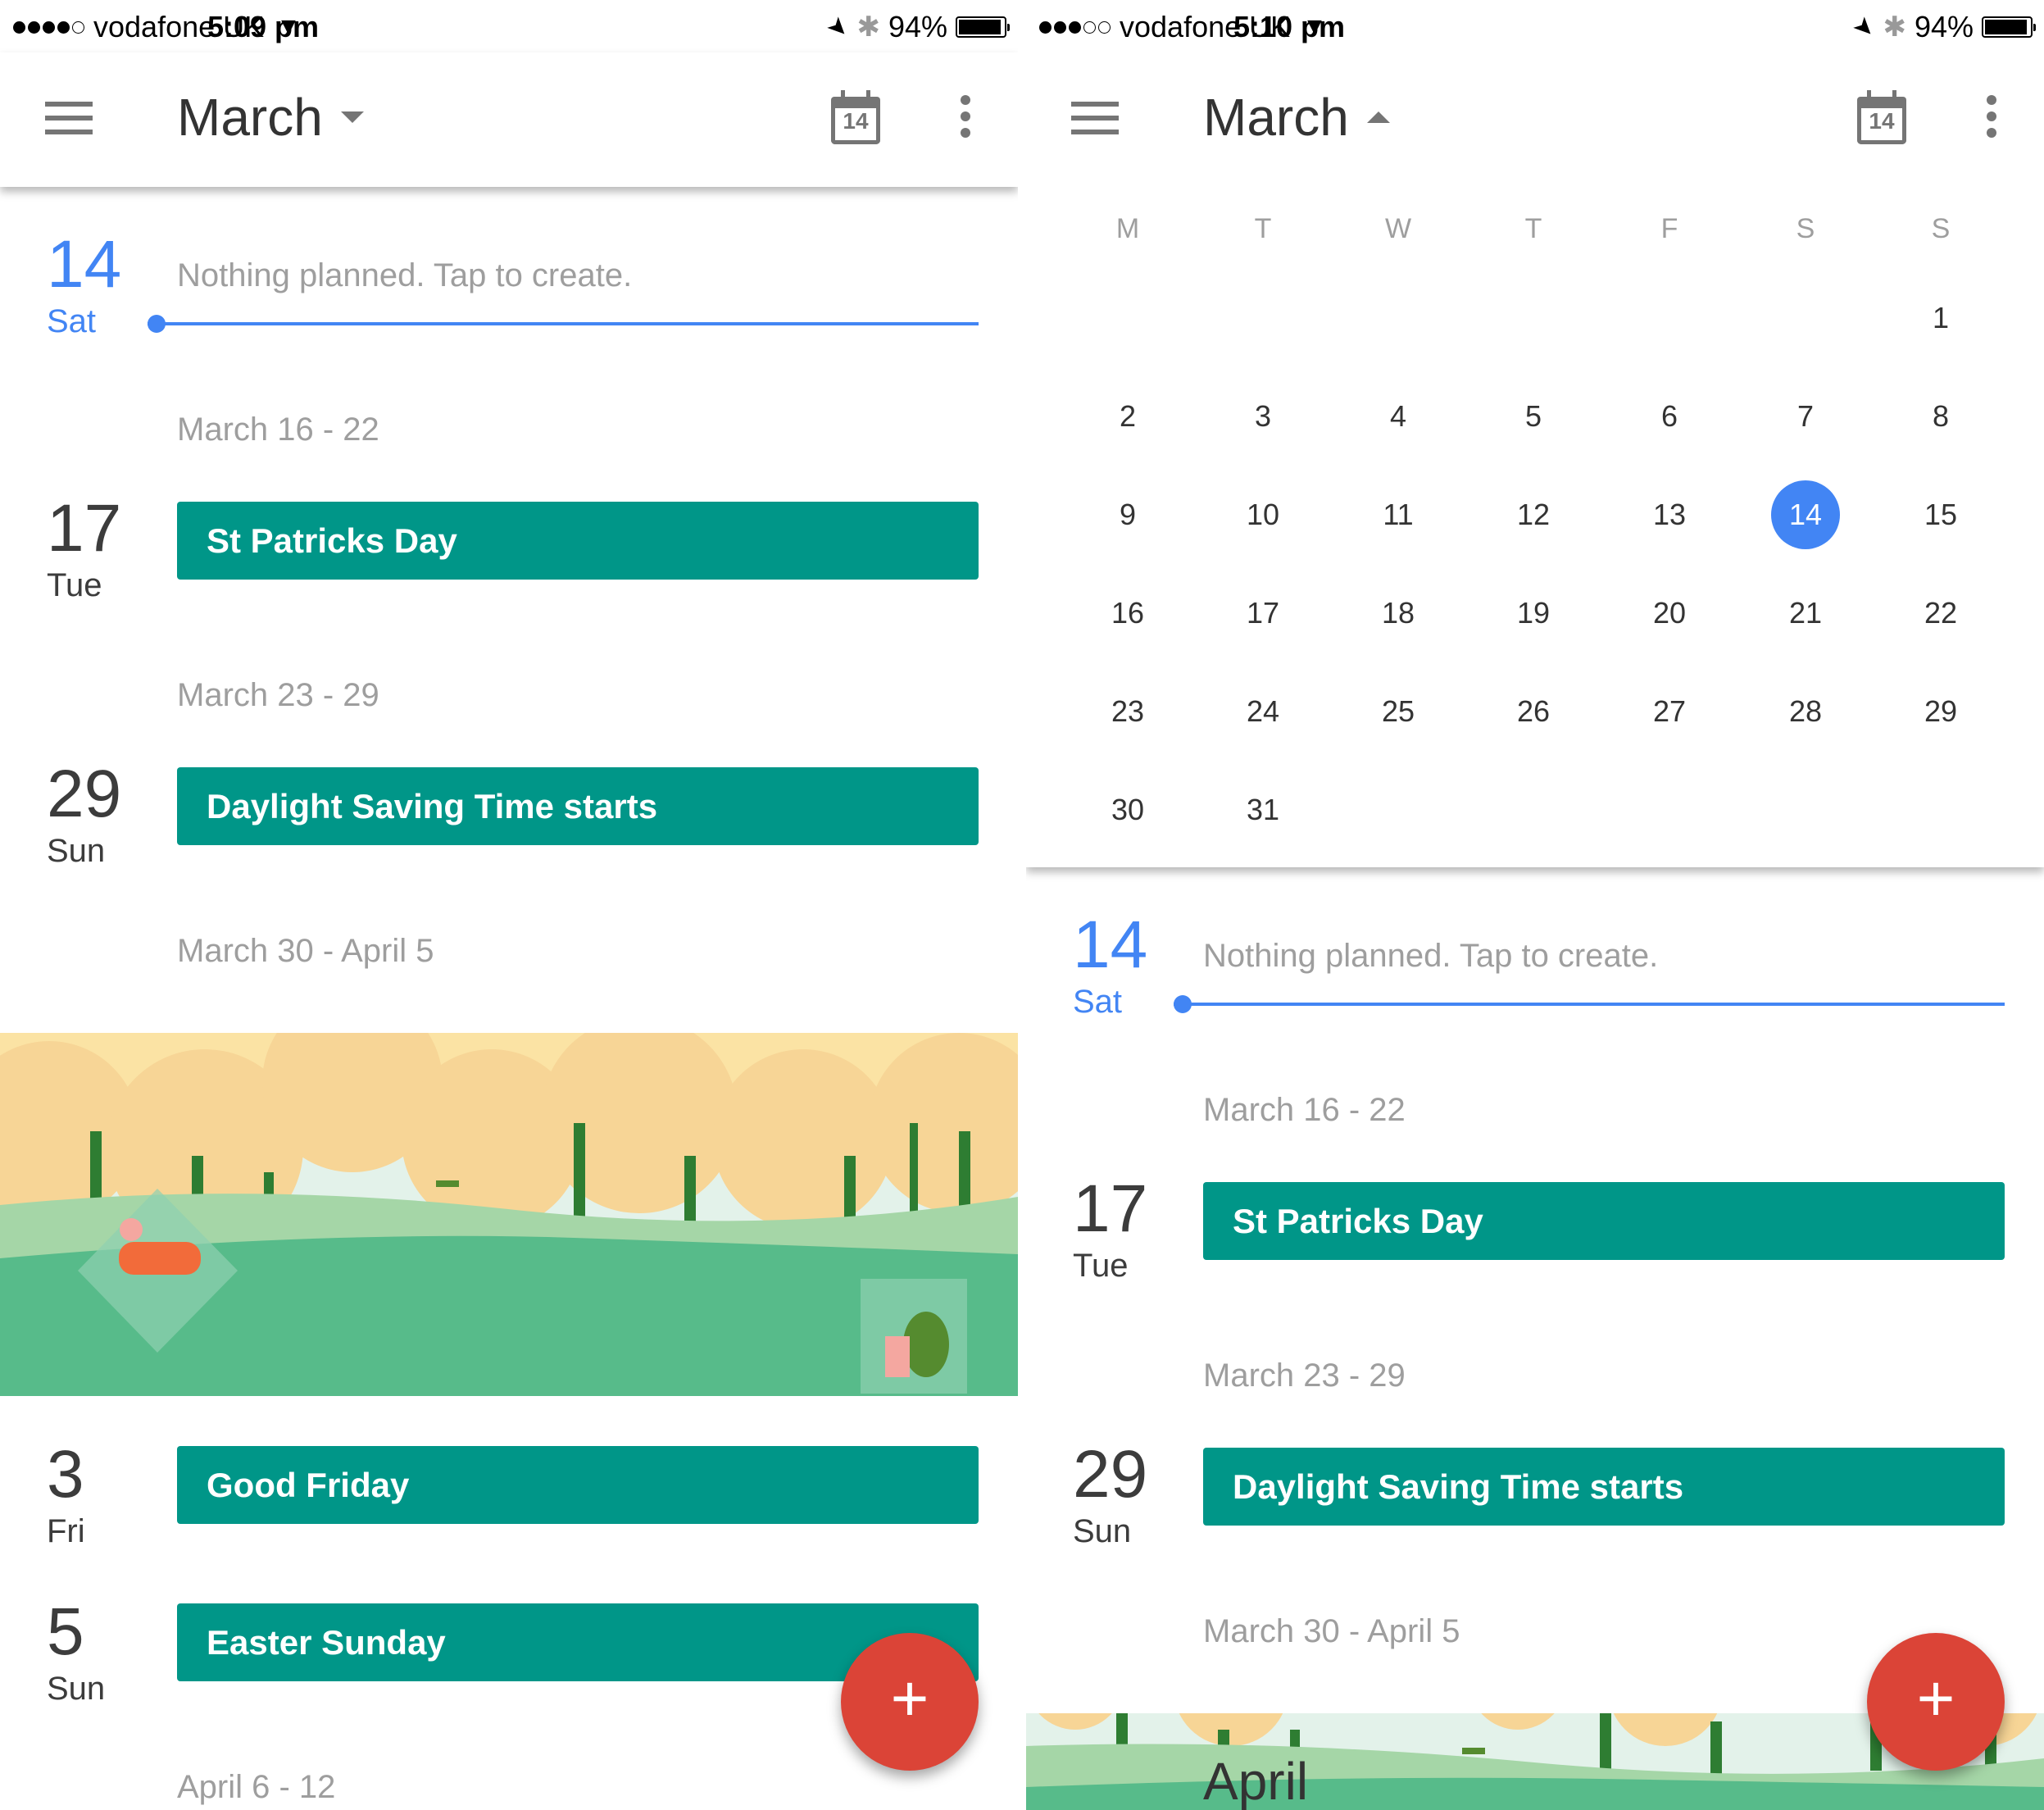 The image size is (2044, 1810). Describe the element at coordinates (1535, 26) in the screenshot. I see `status-bar: vodafone UK ▼ 5:10 pm ➤ ✱ 94%` at that location.